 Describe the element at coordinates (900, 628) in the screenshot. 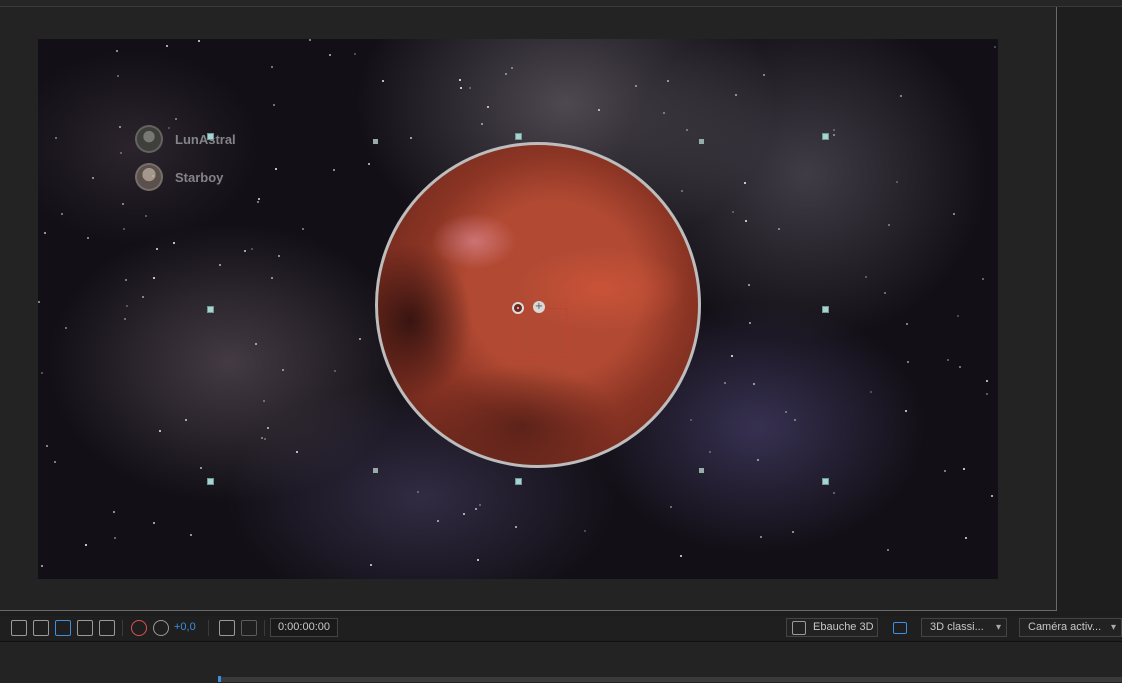

I see `view-layout-icon` at that location.